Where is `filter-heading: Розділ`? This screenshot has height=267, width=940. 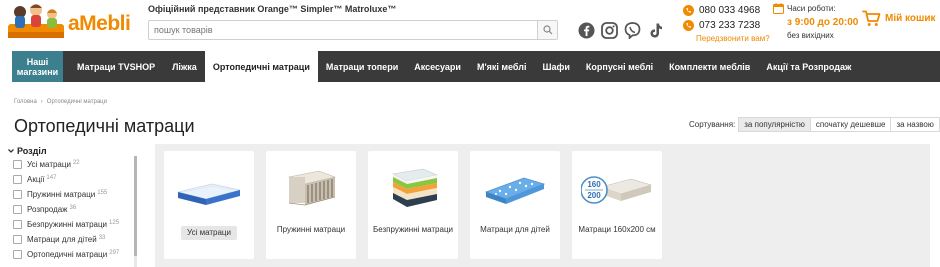 filter-heading: Розділ is located at coordinates (73, 150).